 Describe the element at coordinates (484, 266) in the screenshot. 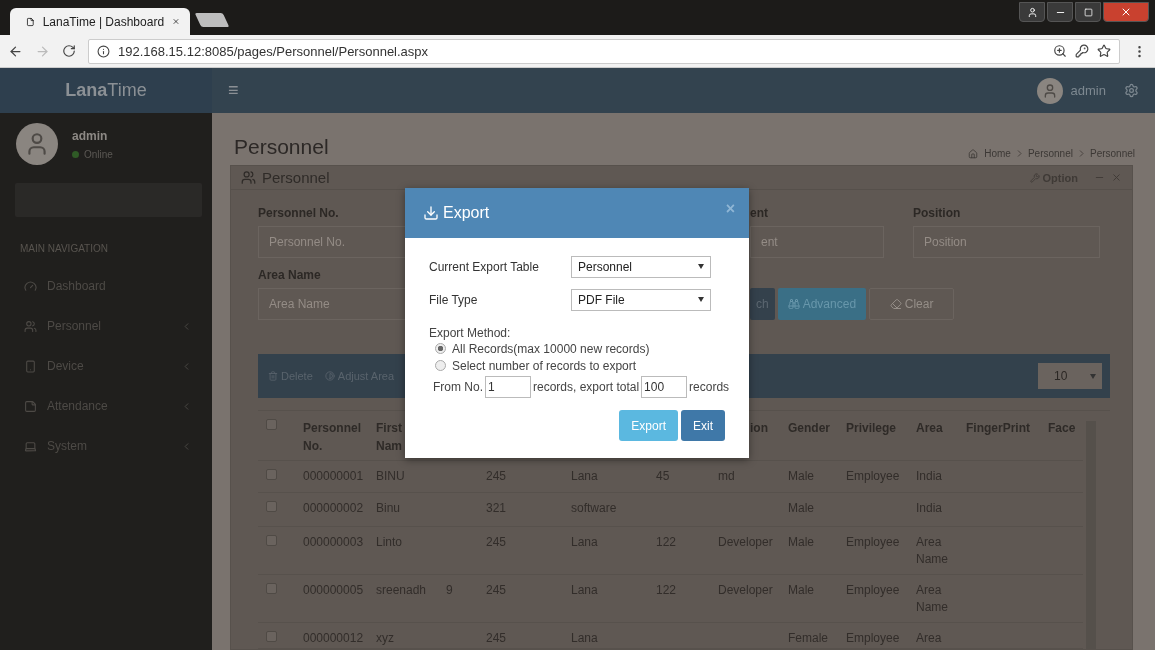

I see `field-label: Current Export Table` at that location.